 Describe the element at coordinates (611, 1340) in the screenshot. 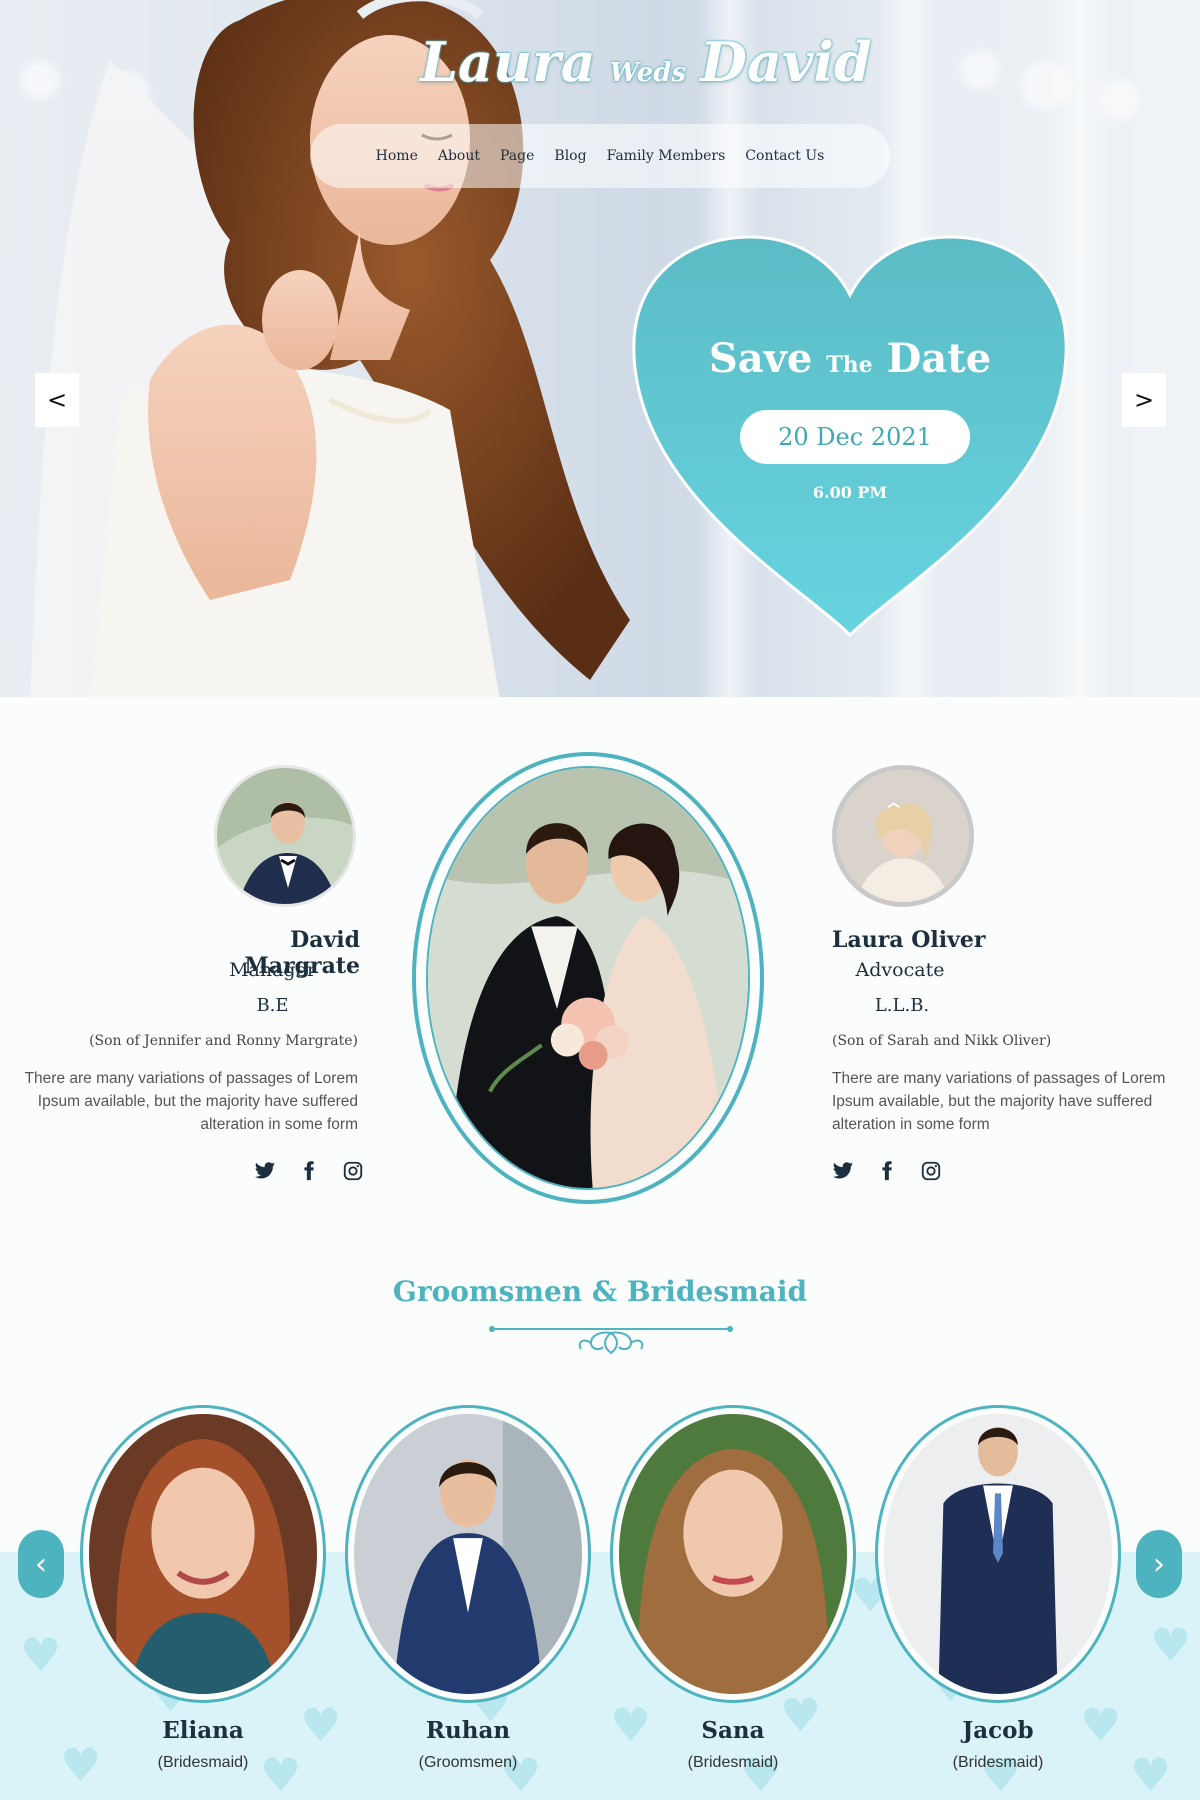

I see `ornament-divider` at that location.